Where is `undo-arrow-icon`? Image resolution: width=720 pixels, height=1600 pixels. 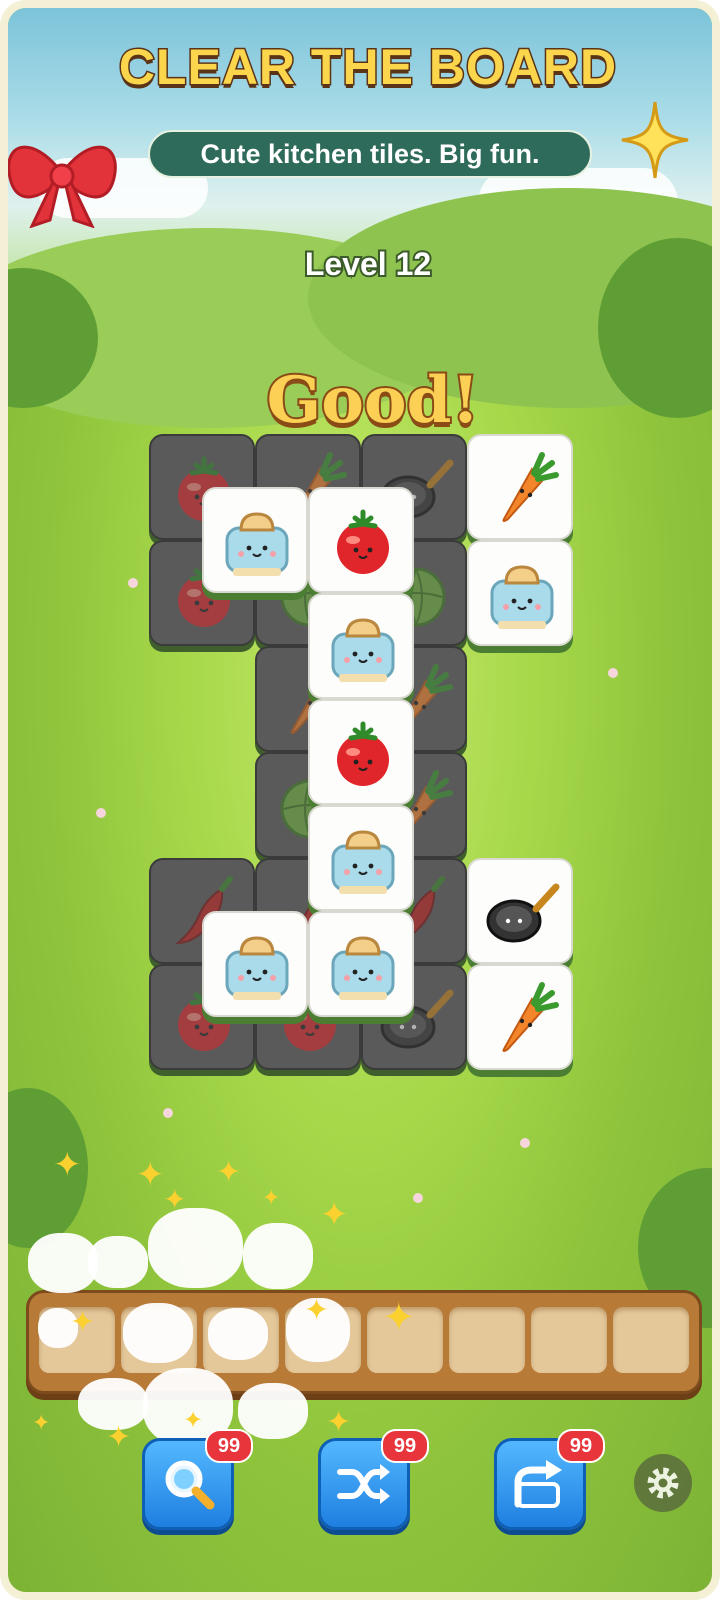
undo-arrow-icon is located at coordinates (538, 1484).